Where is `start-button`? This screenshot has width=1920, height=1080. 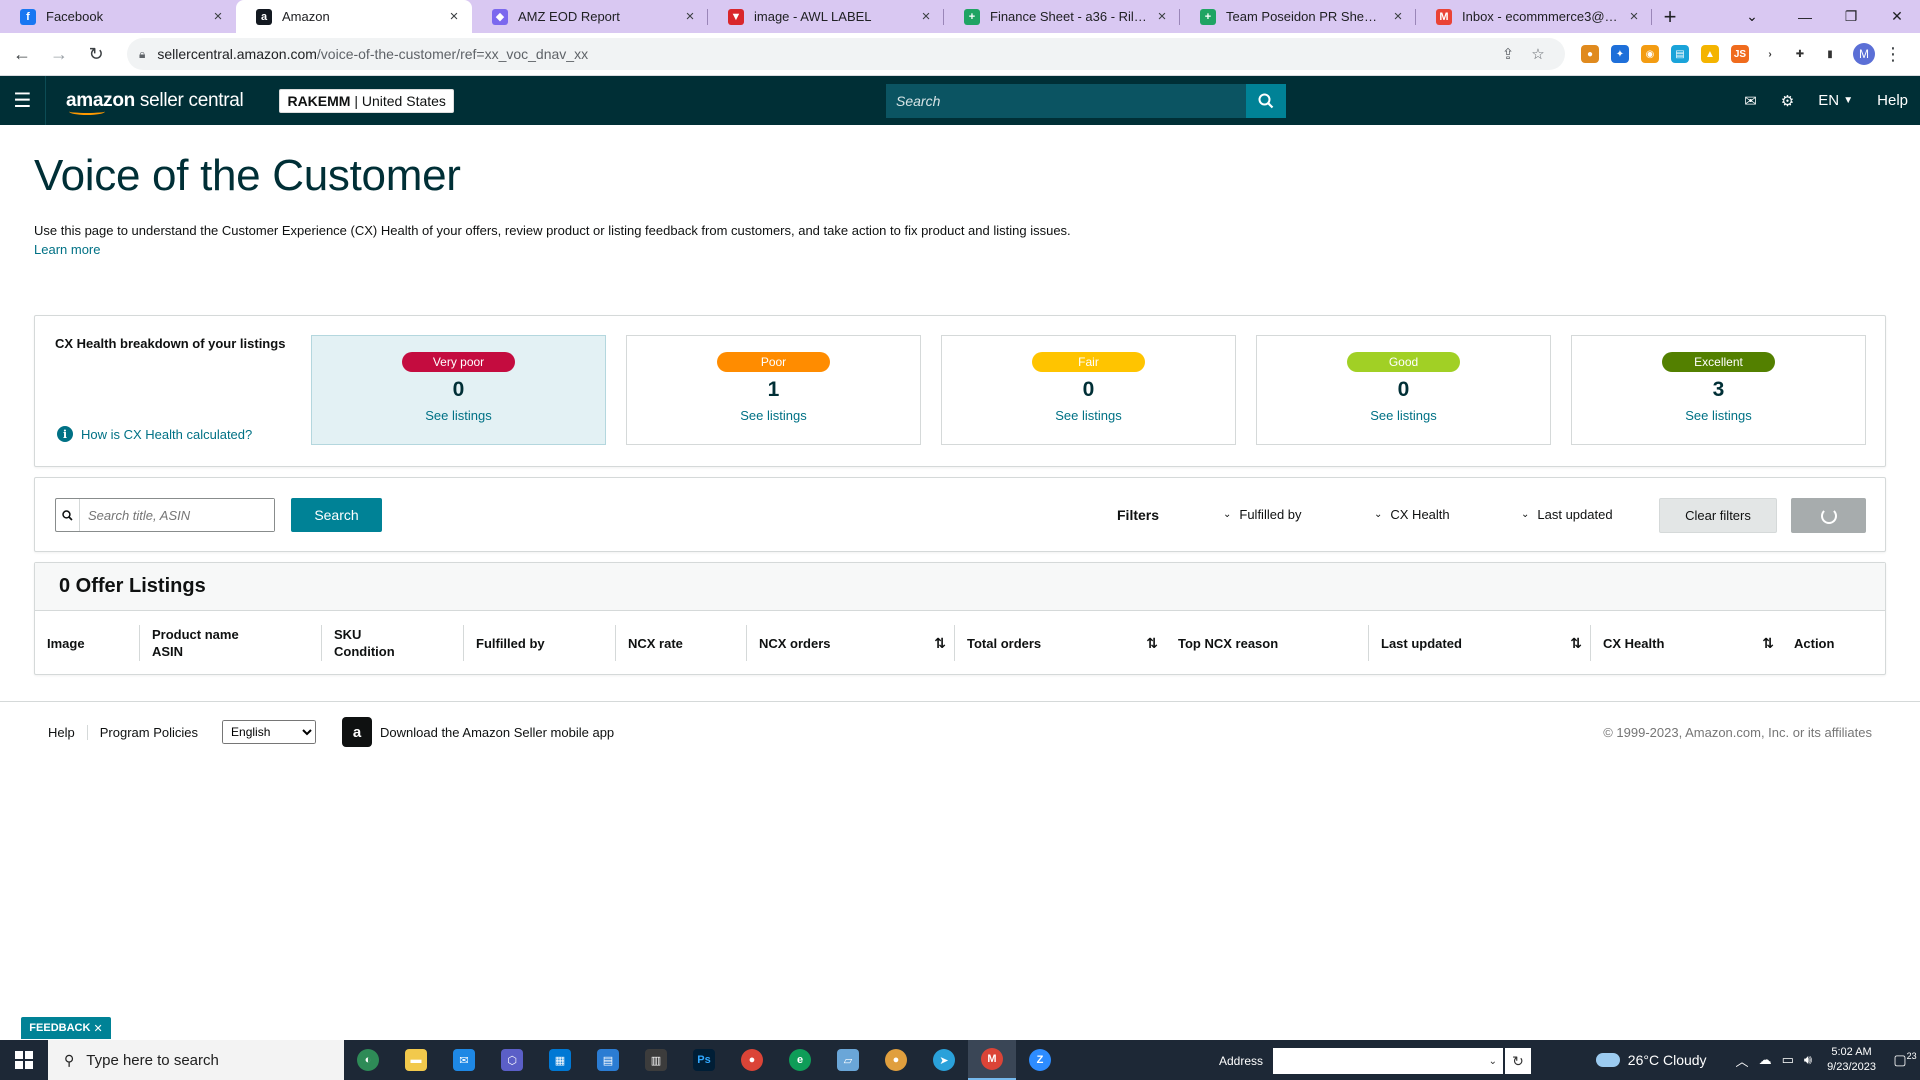
start-button is located at coordinates (24, 1060).